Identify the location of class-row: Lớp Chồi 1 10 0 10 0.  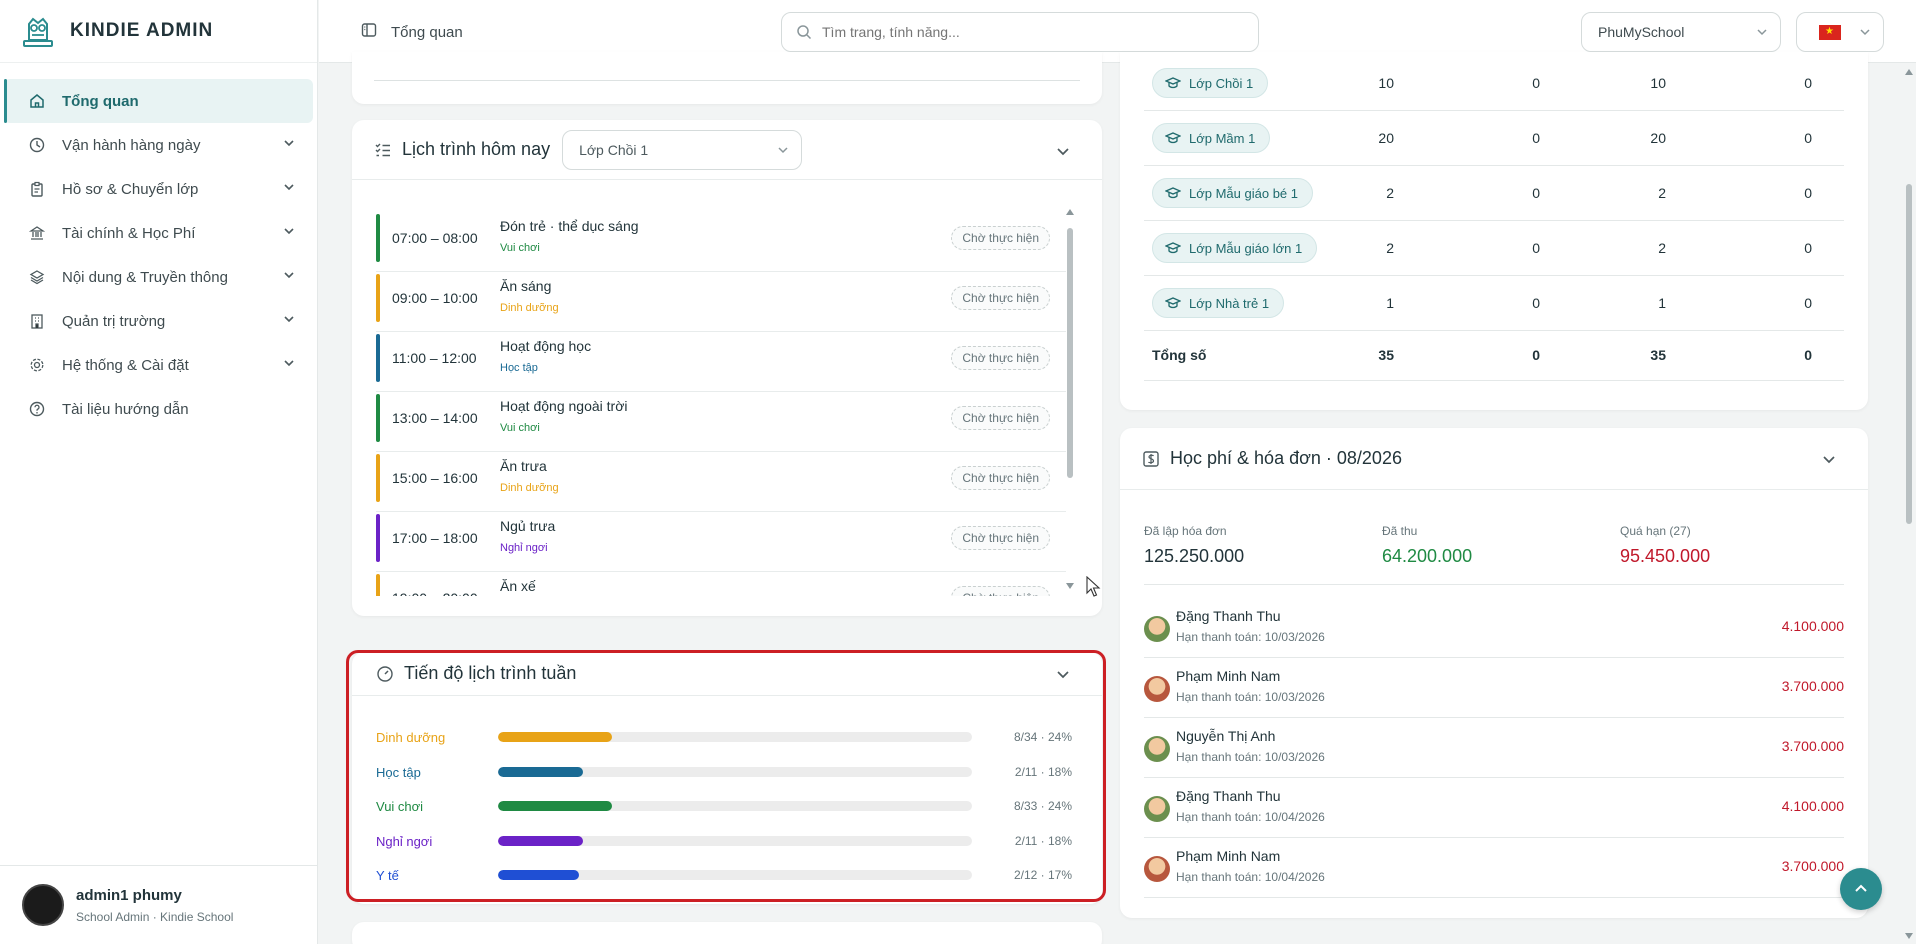
(1494, 83).